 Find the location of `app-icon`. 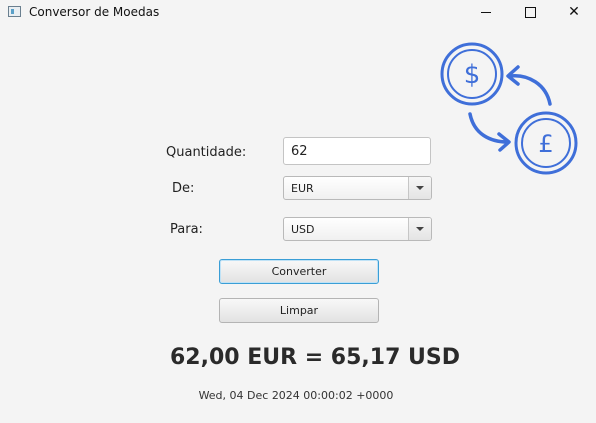

app-icon is located at coordinates (14, 11).